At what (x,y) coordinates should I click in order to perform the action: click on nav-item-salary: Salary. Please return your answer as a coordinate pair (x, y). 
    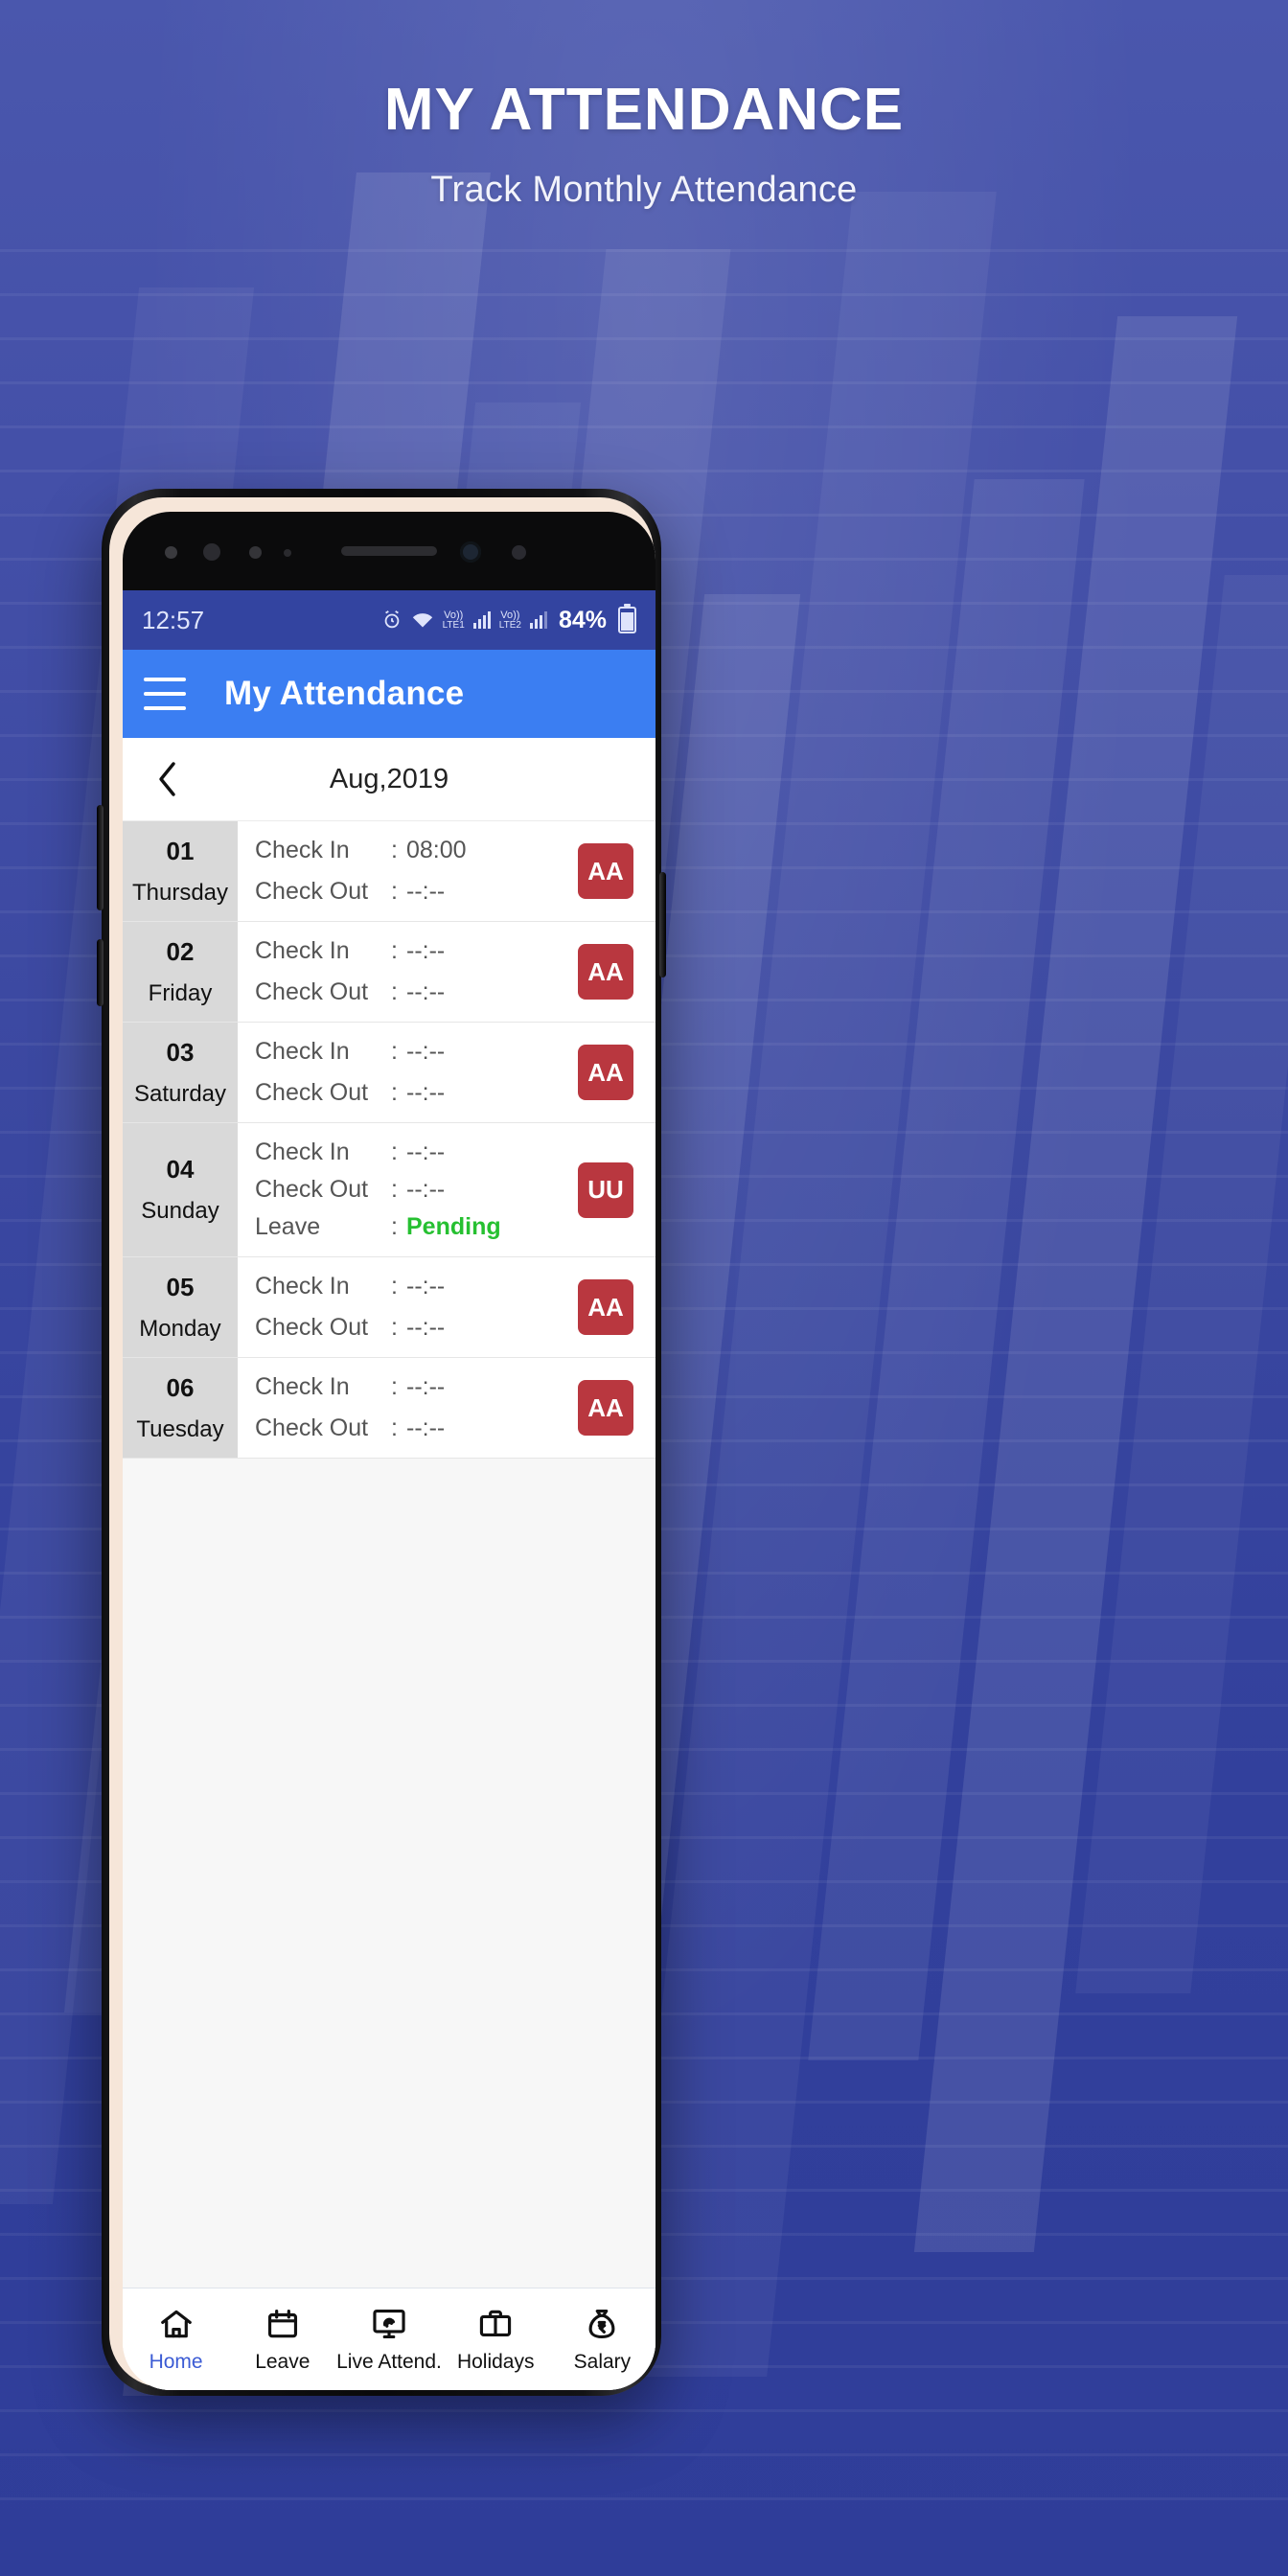
    Looking at the image, I should click on (602, 2340).